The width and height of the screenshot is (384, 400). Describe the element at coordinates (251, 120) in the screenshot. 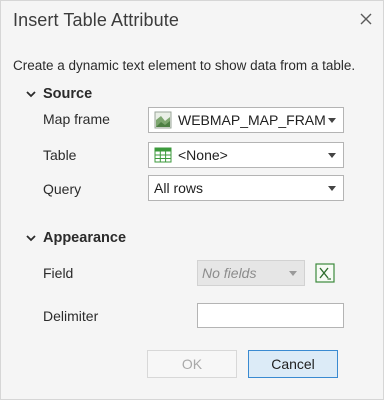

I see `map-frame-value: WEBMAP_MAP_FRAME` at that location.